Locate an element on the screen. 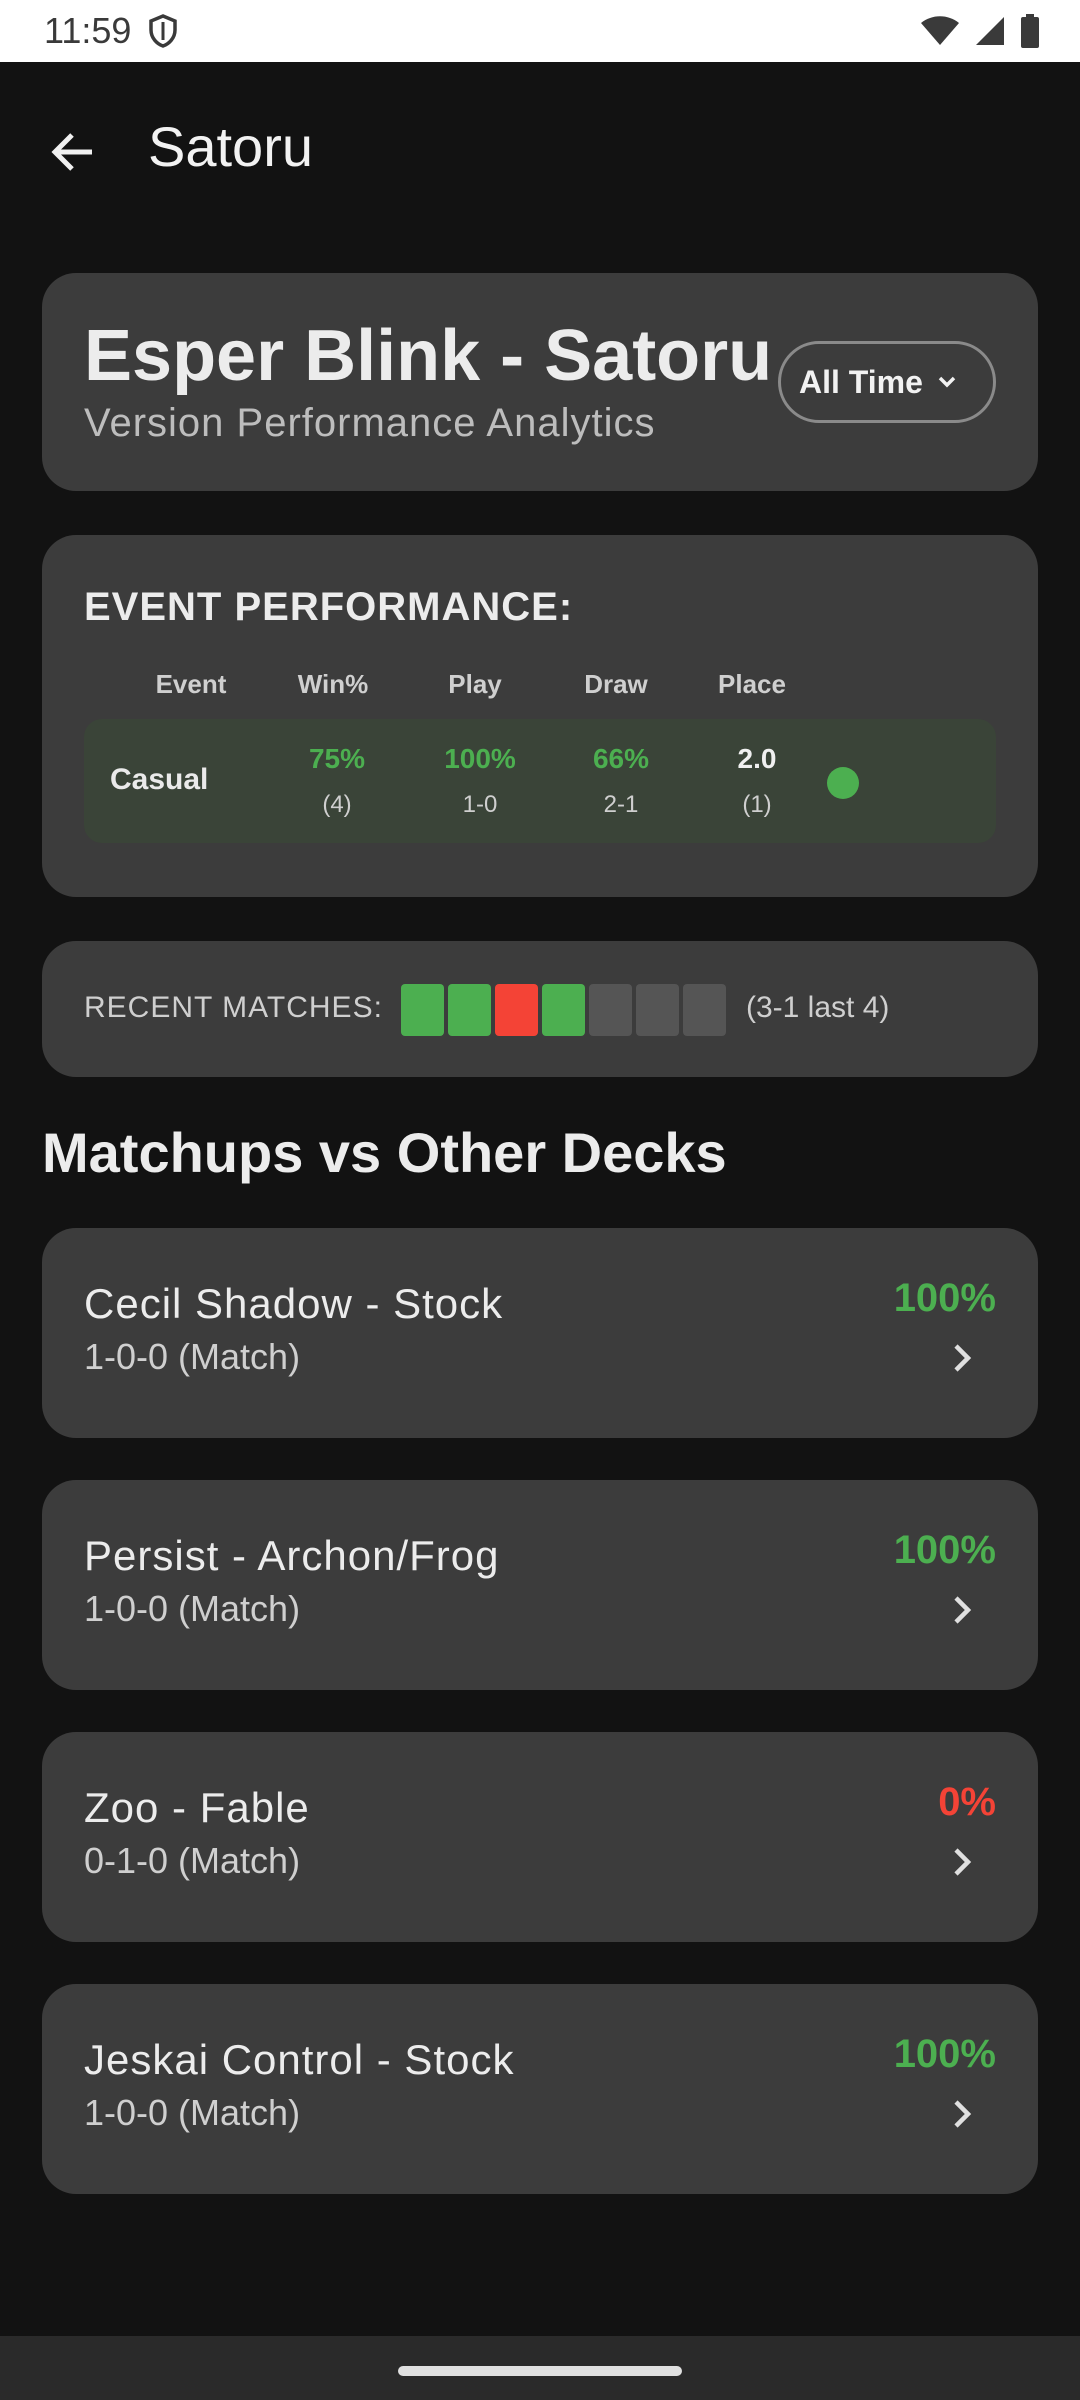 This screenshot has height=2400, width=1080. status-bar: 11:59 is located at coordinates (540, 31).